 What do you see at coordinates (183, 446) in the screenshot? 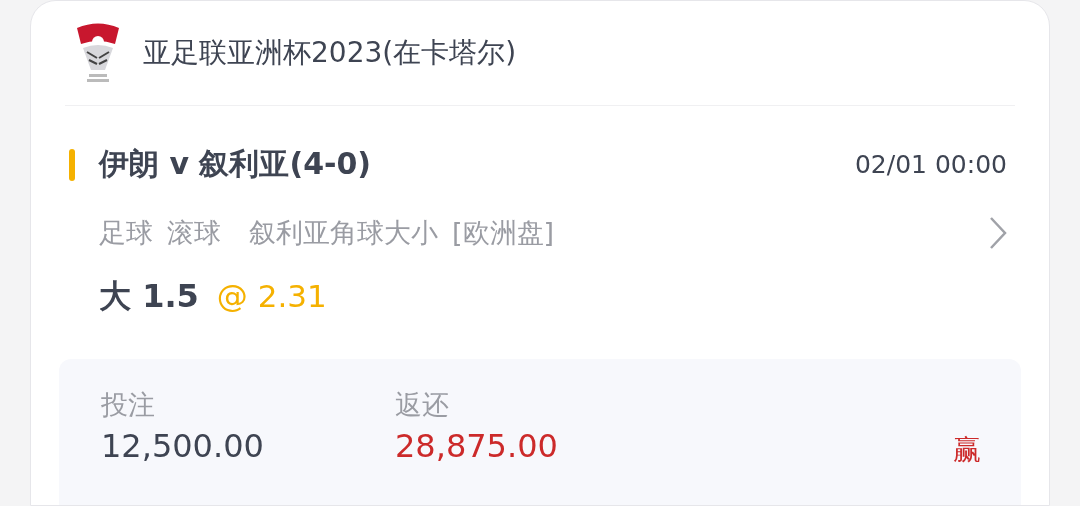
I see `stake-amount: 12,500.00` at bounding box center [183, 446].